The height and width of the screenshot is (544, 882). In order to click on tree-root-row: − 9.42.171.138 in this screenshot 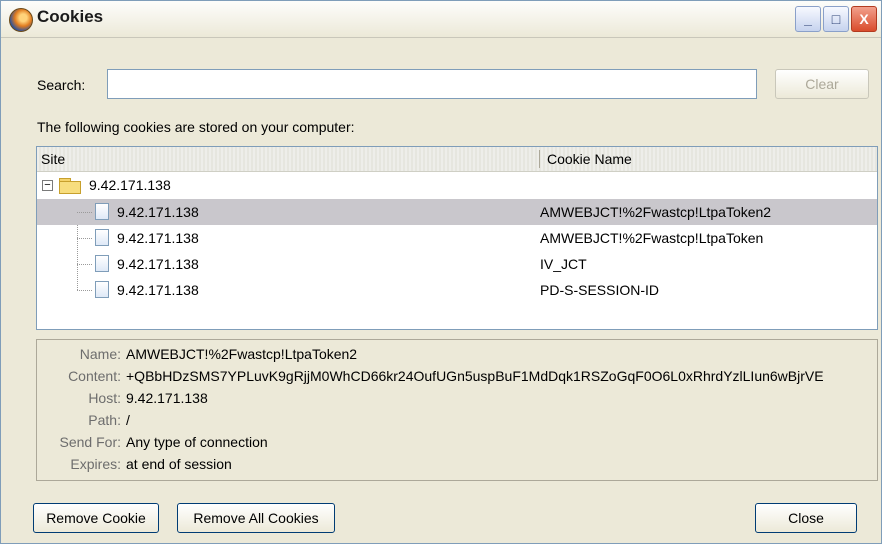, I will do `click(457, 186)`.